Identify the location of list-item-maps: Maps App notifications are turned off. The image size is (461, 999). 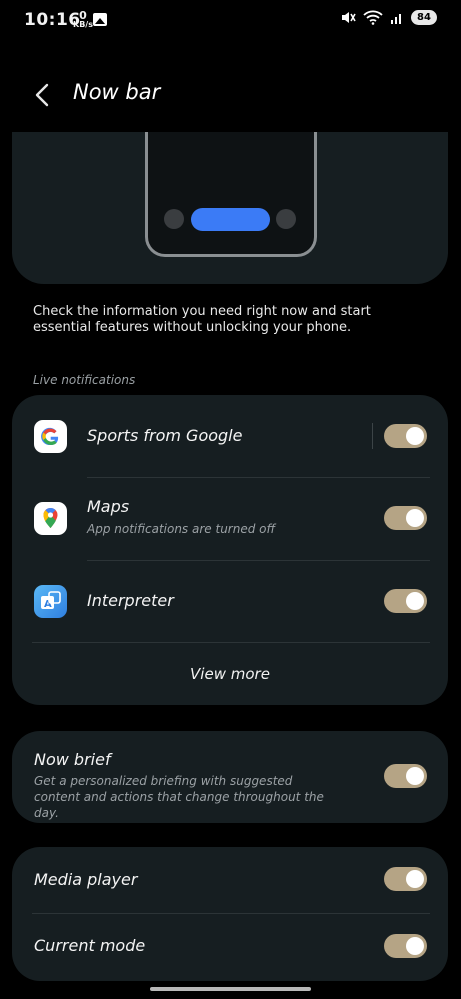
(230, 519).